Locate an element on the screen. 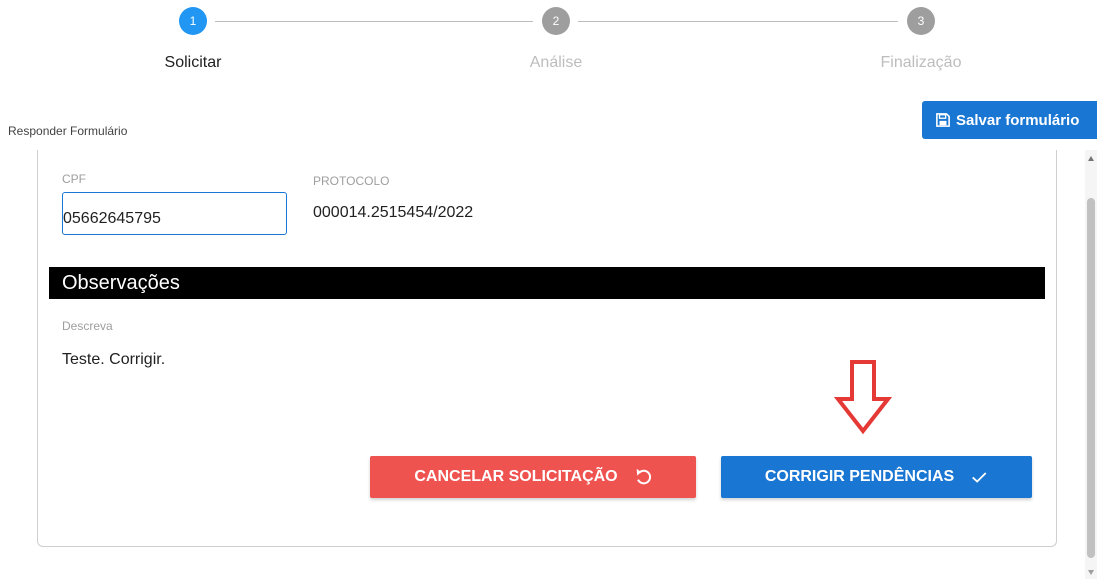  step-2-number: 2 is located at coordinates (556, 21).